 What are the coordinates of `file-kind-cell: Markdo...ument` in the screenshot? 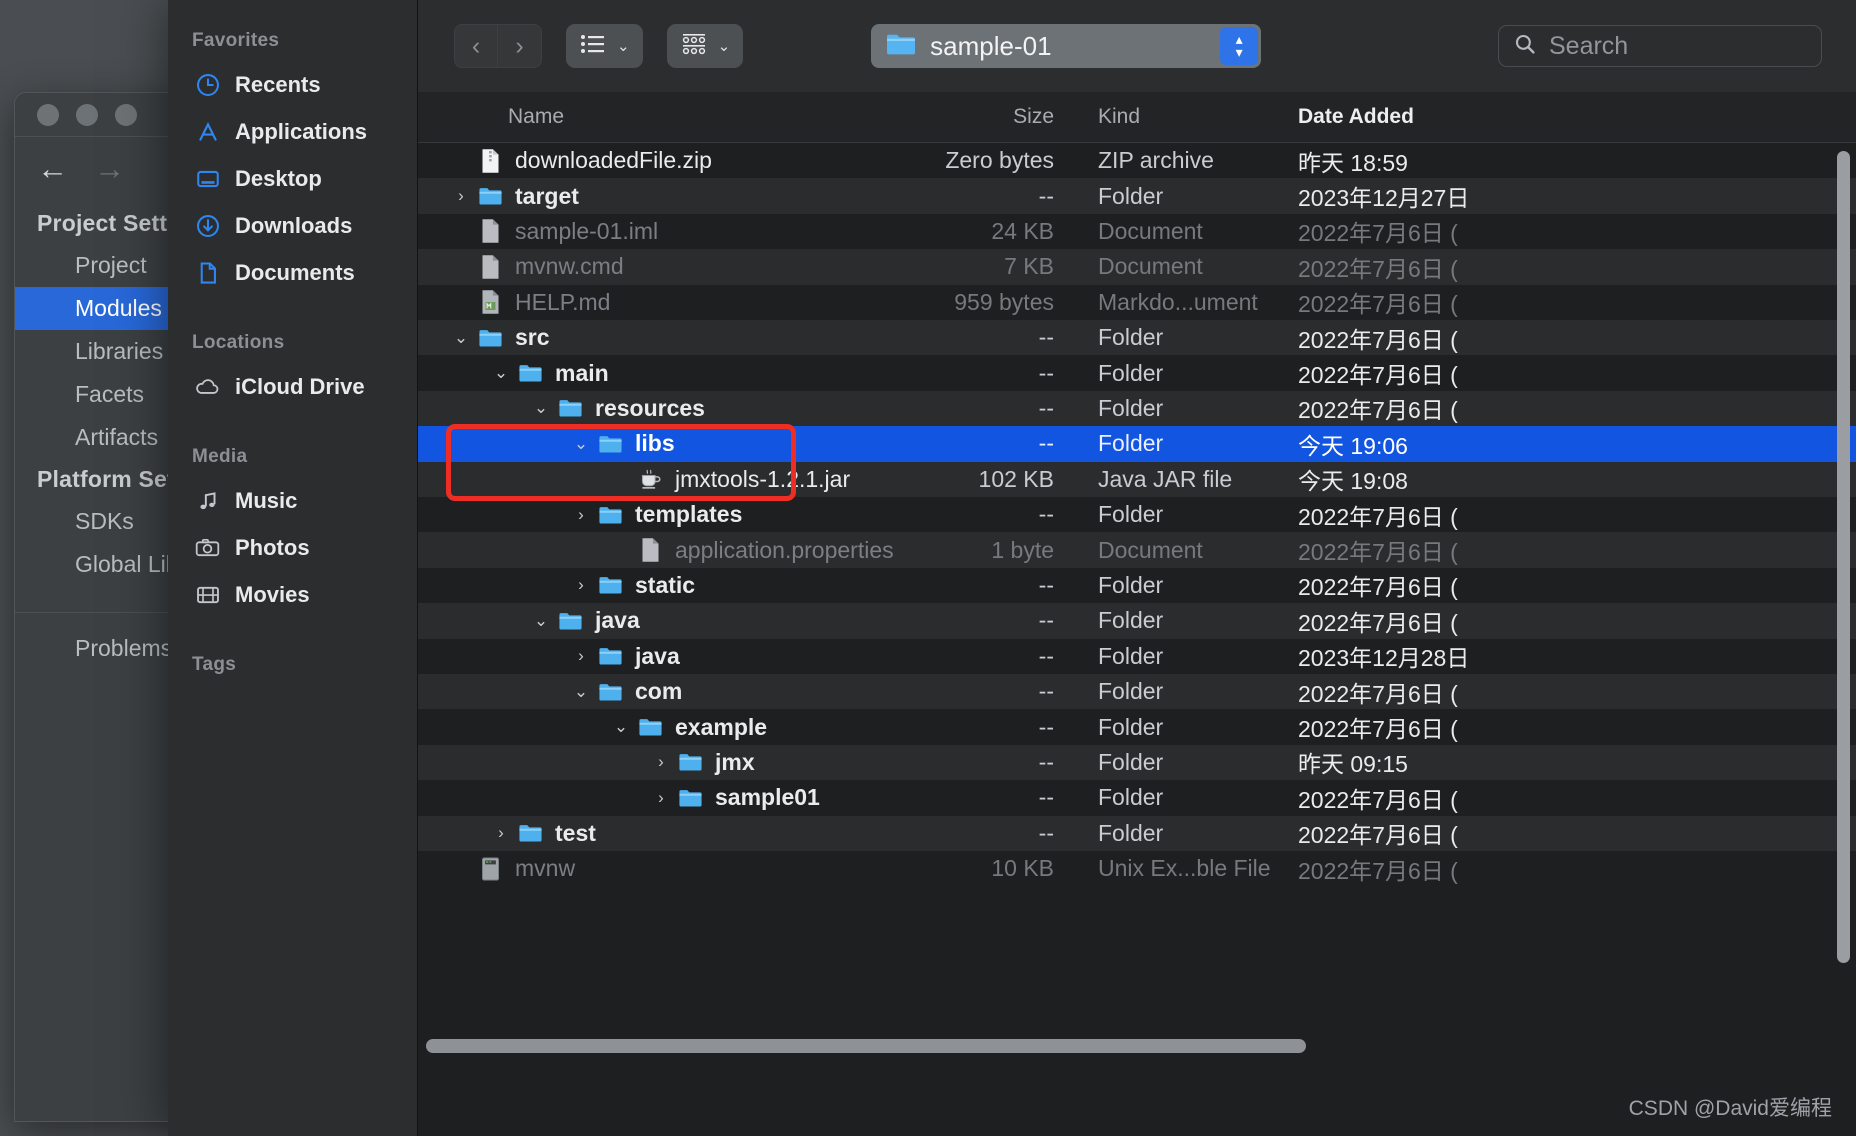 It's located at (1178, 301).